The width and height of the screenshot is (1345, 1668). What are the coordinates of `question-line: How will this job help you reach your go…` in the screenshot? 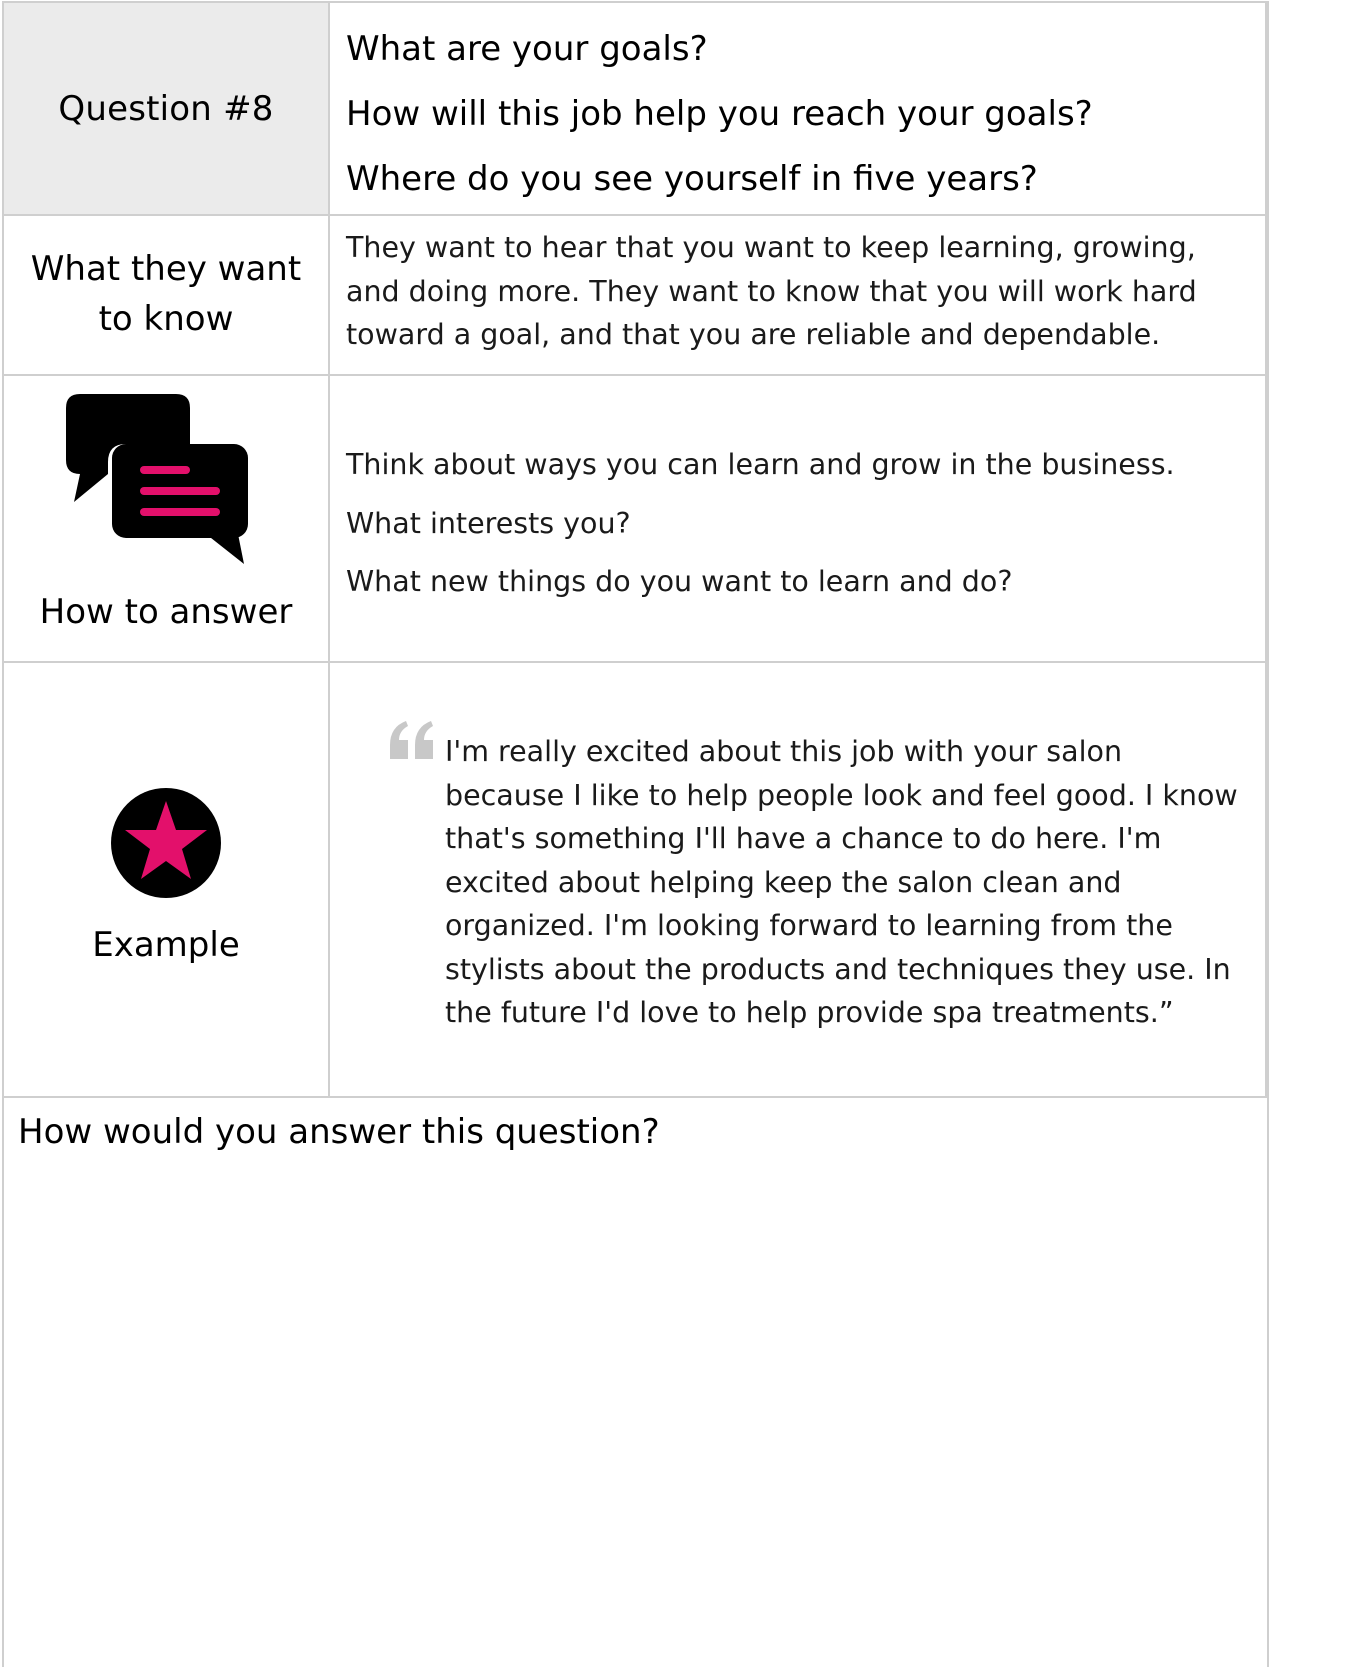 It's located at (719, 114).